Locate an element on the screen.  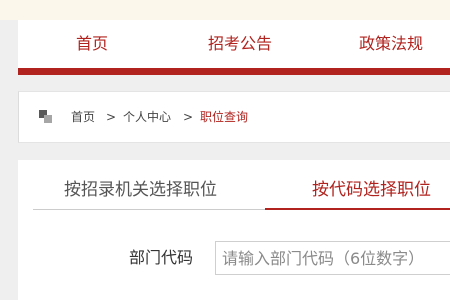
breadcrumb-current: 职位查询 is located at coordinates (224, 117).